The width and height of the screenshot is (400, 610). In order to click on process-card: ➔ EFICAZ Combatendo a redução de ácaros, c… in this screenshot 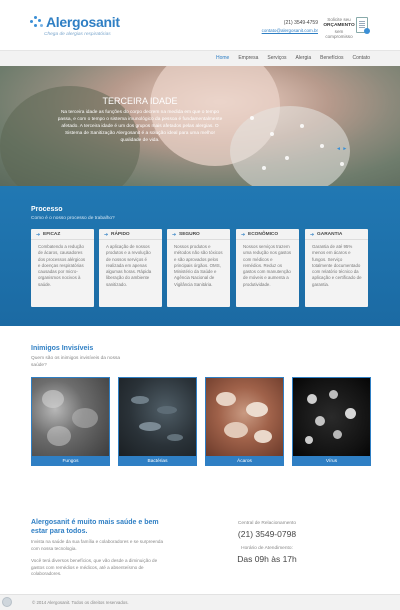, I will do `click(62, 268)`.